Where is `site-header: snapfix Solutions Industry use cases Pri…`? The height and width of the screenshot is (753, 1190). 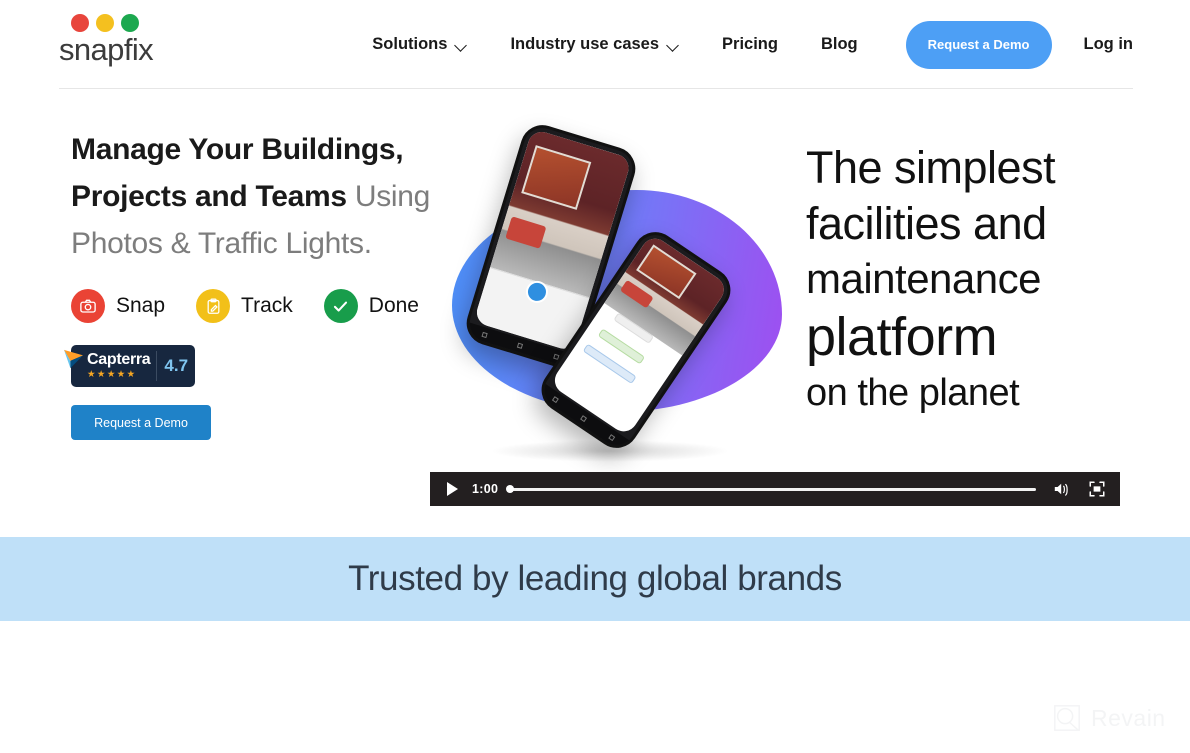 site-header: snapfix Solutions Industry use cases Pri… is located at coordinates (595, 45).